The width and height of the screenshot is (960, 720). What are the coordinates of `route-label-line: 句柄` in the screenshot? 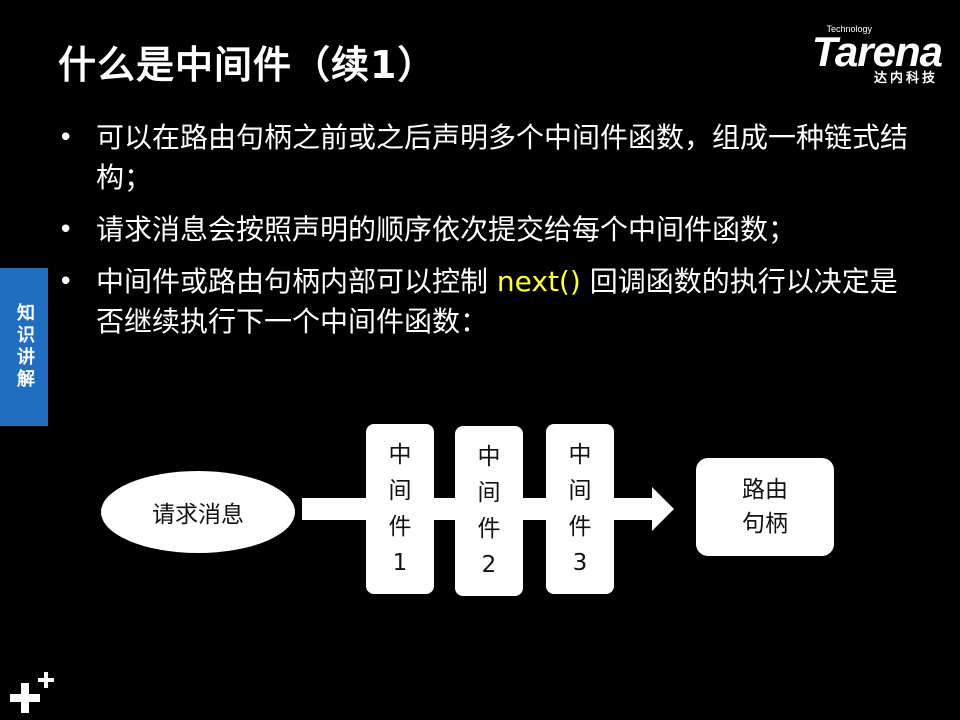 It's located at (765, 524).